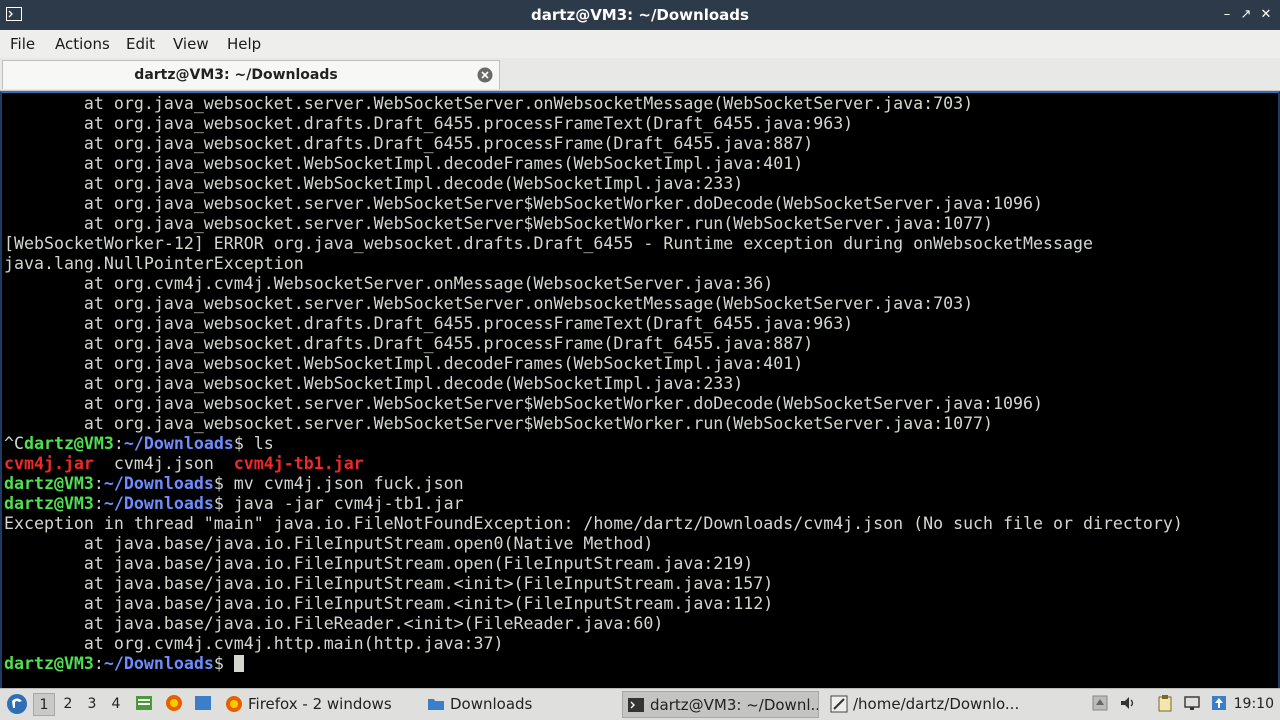 The image size is (1280, 720). Describe the element at coordinates (22, 44) in the screenshot. I see `menu-file: File` at that location.